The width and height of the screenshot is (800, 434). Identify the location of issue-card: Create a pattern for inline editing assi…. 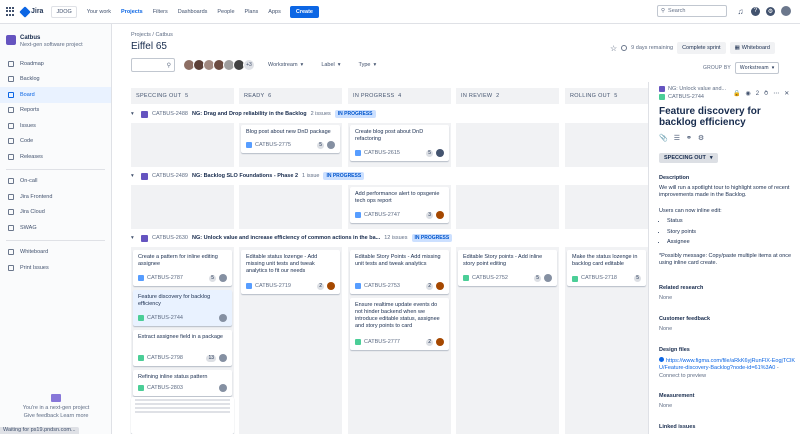
(182, 268).